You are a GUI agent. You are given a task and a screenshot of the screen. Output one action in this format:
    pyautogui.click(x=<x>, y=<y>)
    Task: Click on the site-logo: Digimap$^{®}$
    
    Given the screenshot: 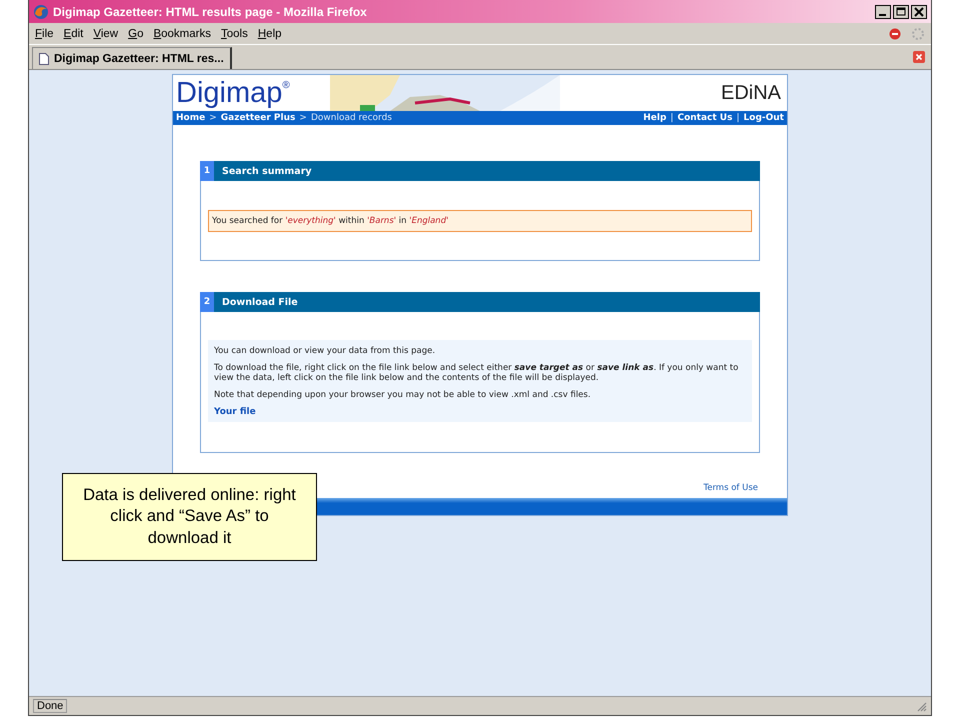 What is the action you would take?
    pyautogui.click(x=231, y=93)
    